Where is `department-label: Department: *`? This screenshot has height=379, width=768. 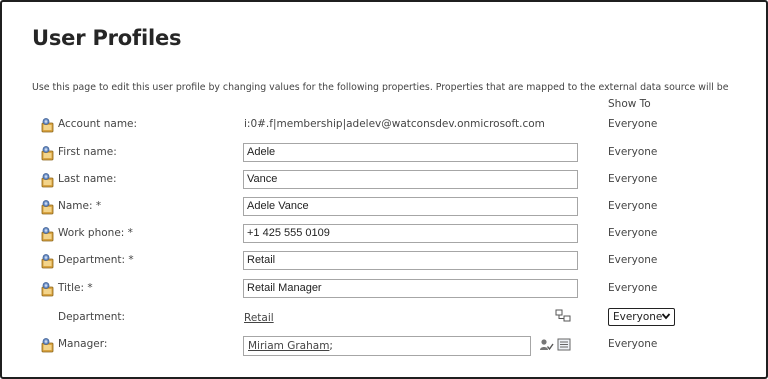
department-label: Department: * is located at coordinates (96, 260).